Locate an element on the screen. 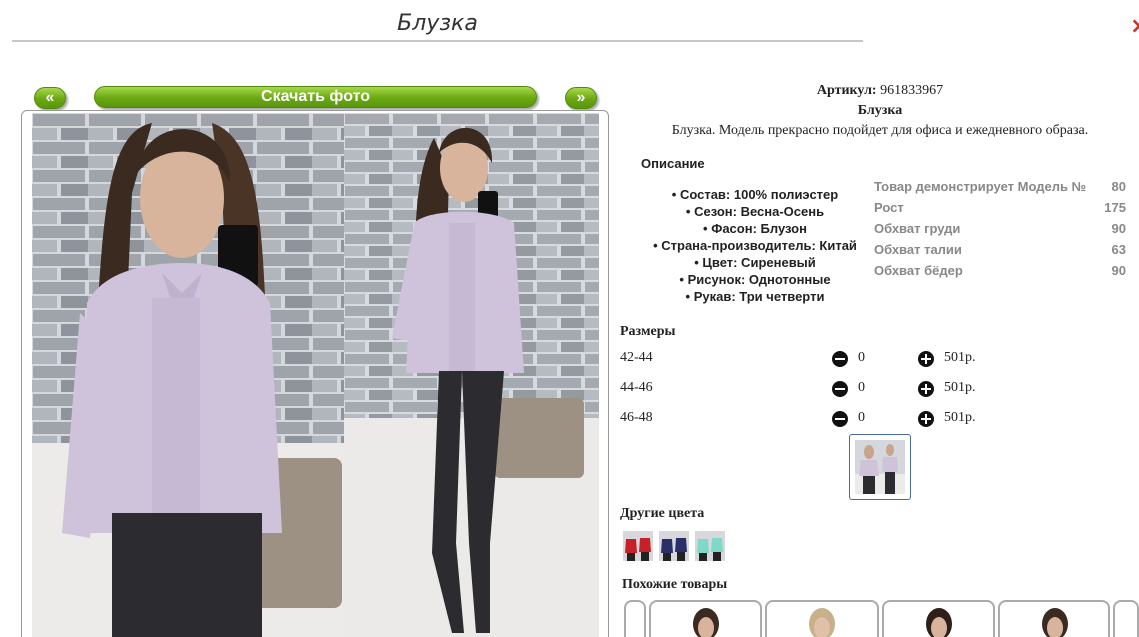  description-item: Рисунок: Однотонные is located at coordinates (755, 279).